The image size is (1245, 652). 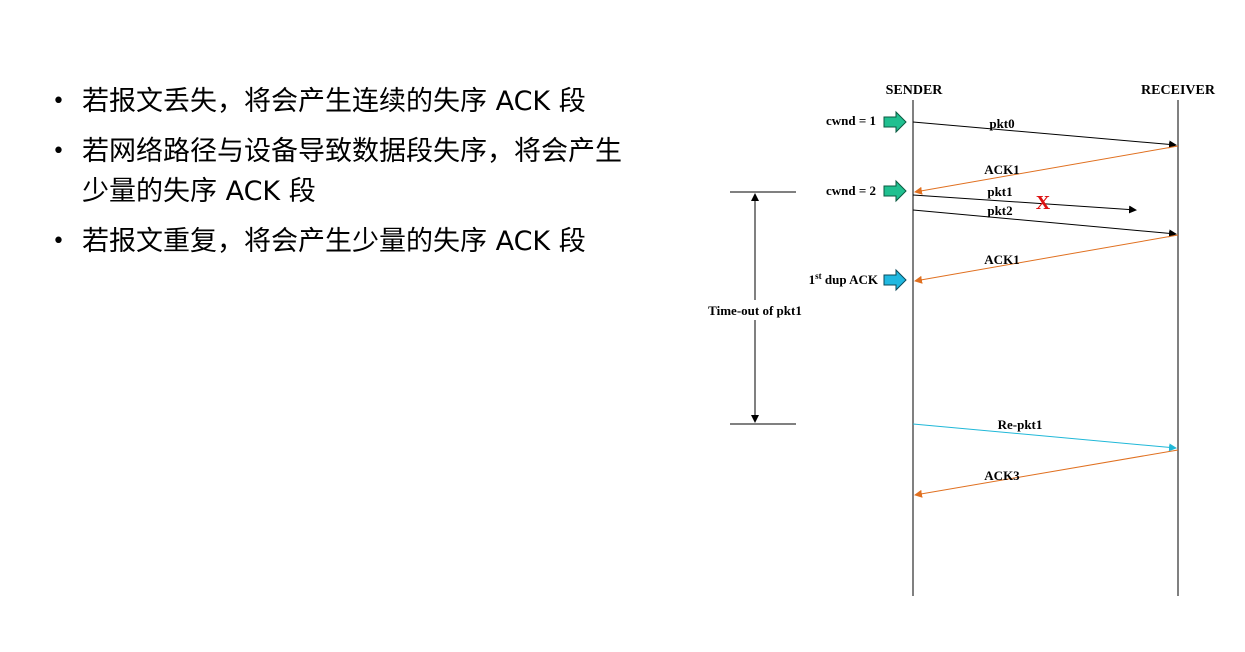 I want to click on dup-ack-arrow-icon, so click(x=895, y=280).